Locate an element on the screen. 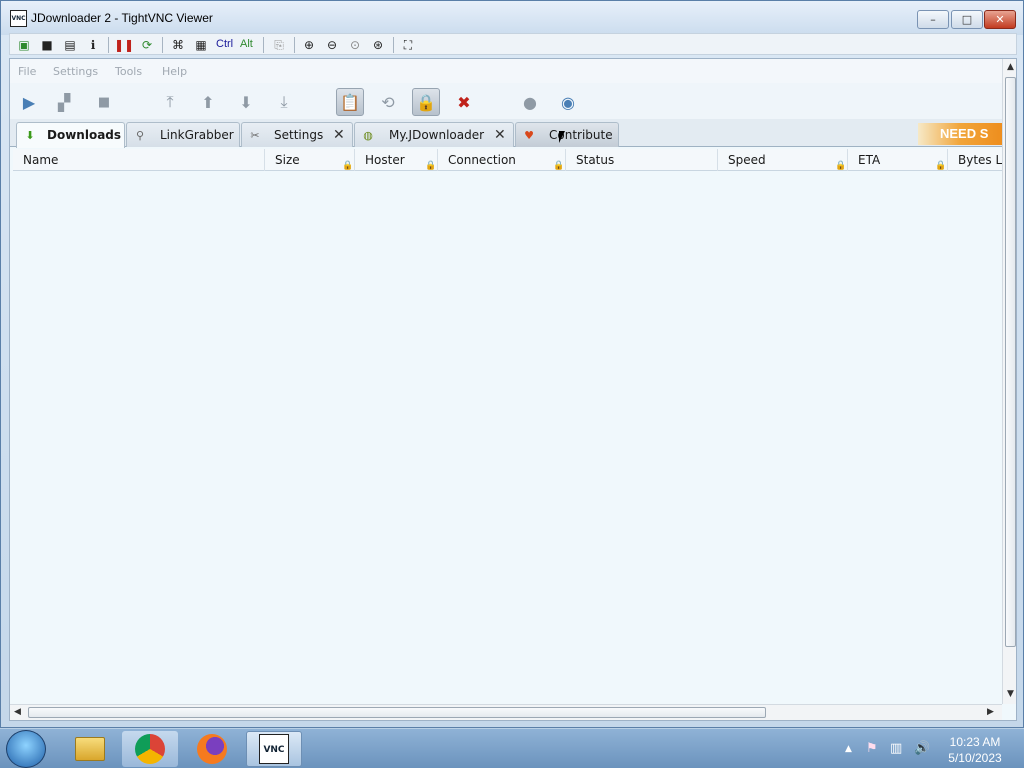 This screenshot has width=1024, height=768. menu-help: Help is located at coordinates (174, 71).